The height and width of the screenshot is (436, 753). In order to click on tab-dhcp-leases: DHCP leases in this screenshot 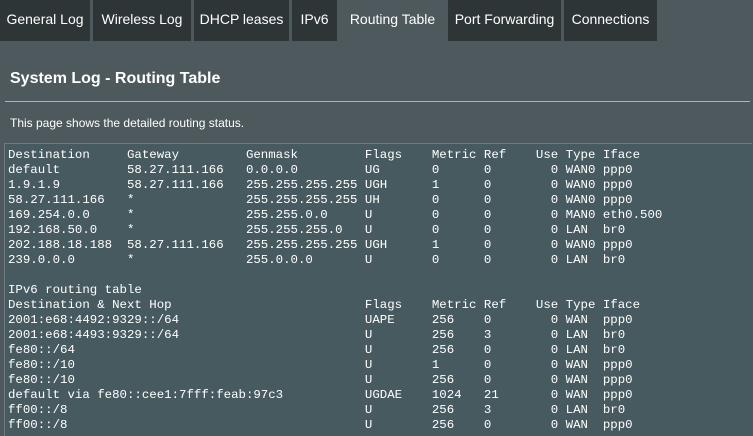, I will do `click(241, 20)`.